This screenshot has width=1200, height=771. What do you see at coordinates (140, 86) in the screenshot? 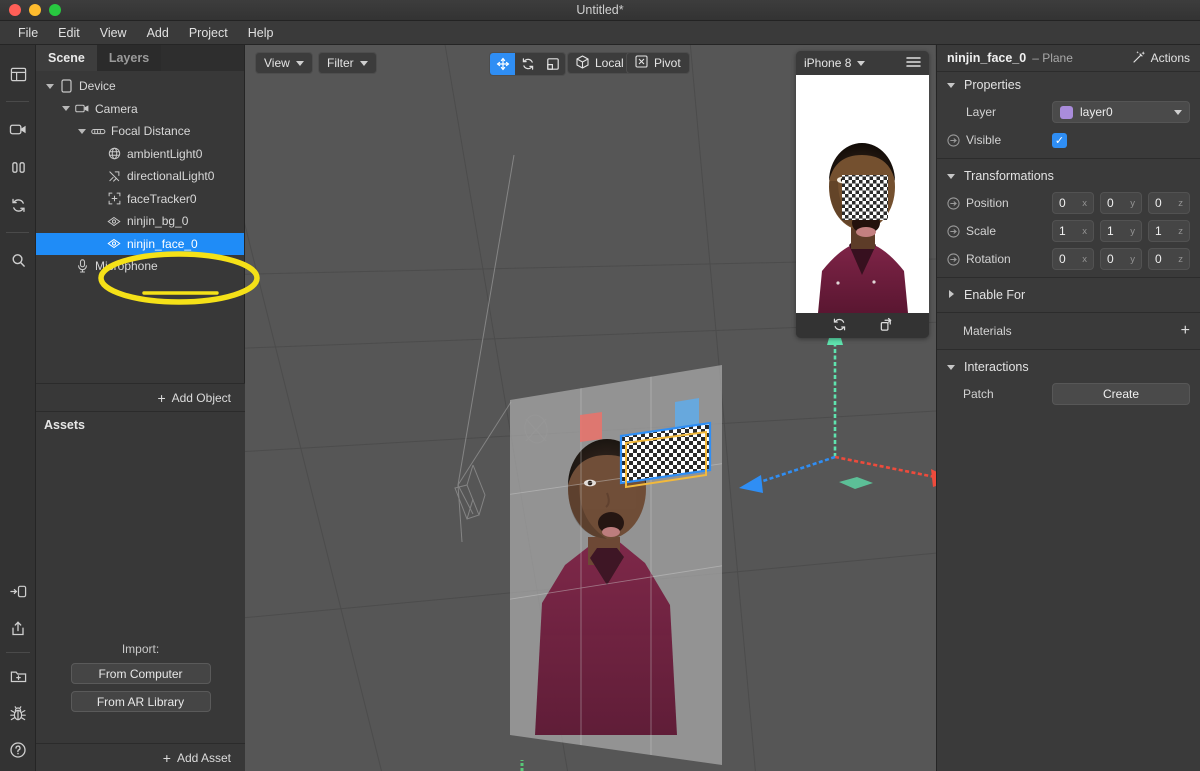
I see `tree-item-device: Device` at bounding box center [140, 86].